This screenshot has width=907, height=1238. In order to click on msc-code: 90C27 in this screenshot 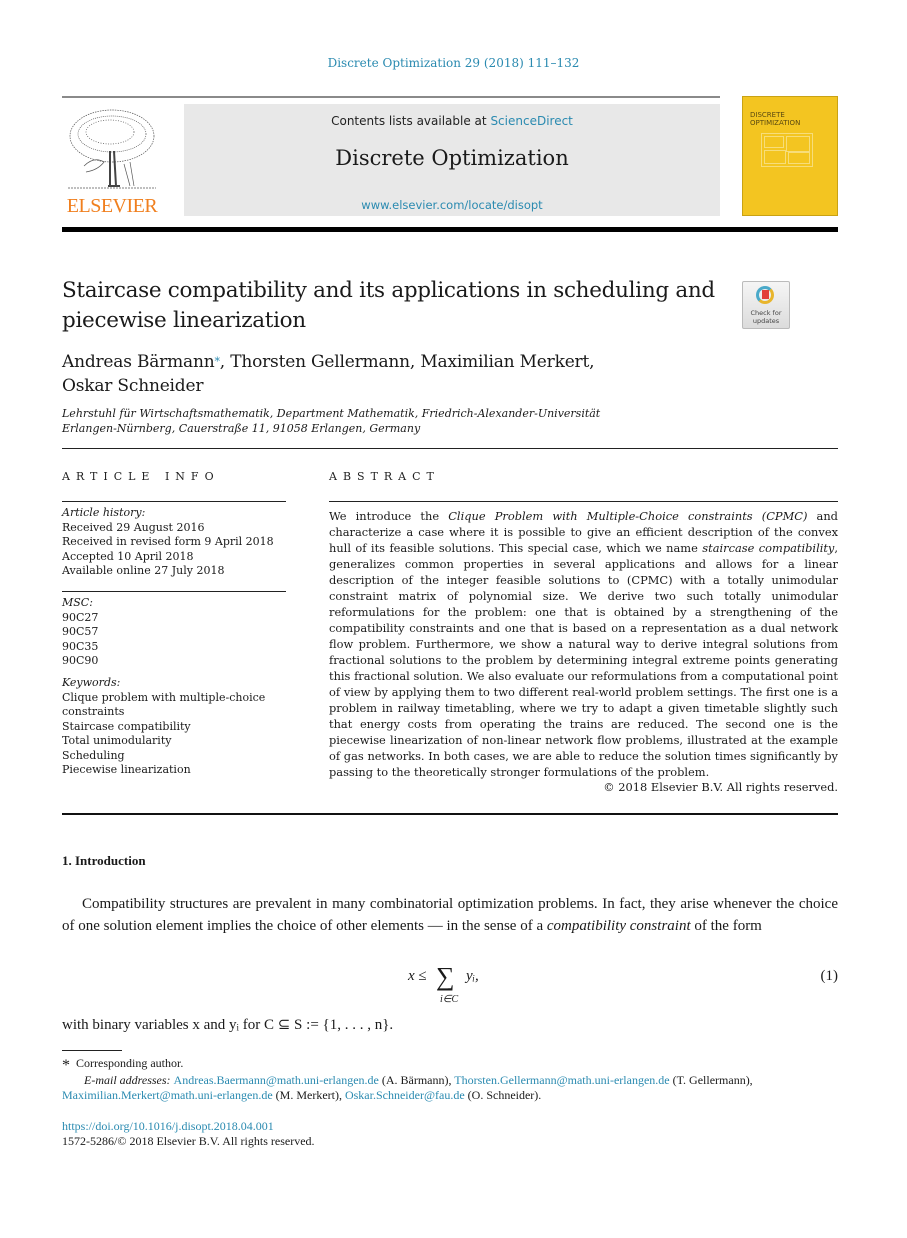, I will do `click(80, 617)`.